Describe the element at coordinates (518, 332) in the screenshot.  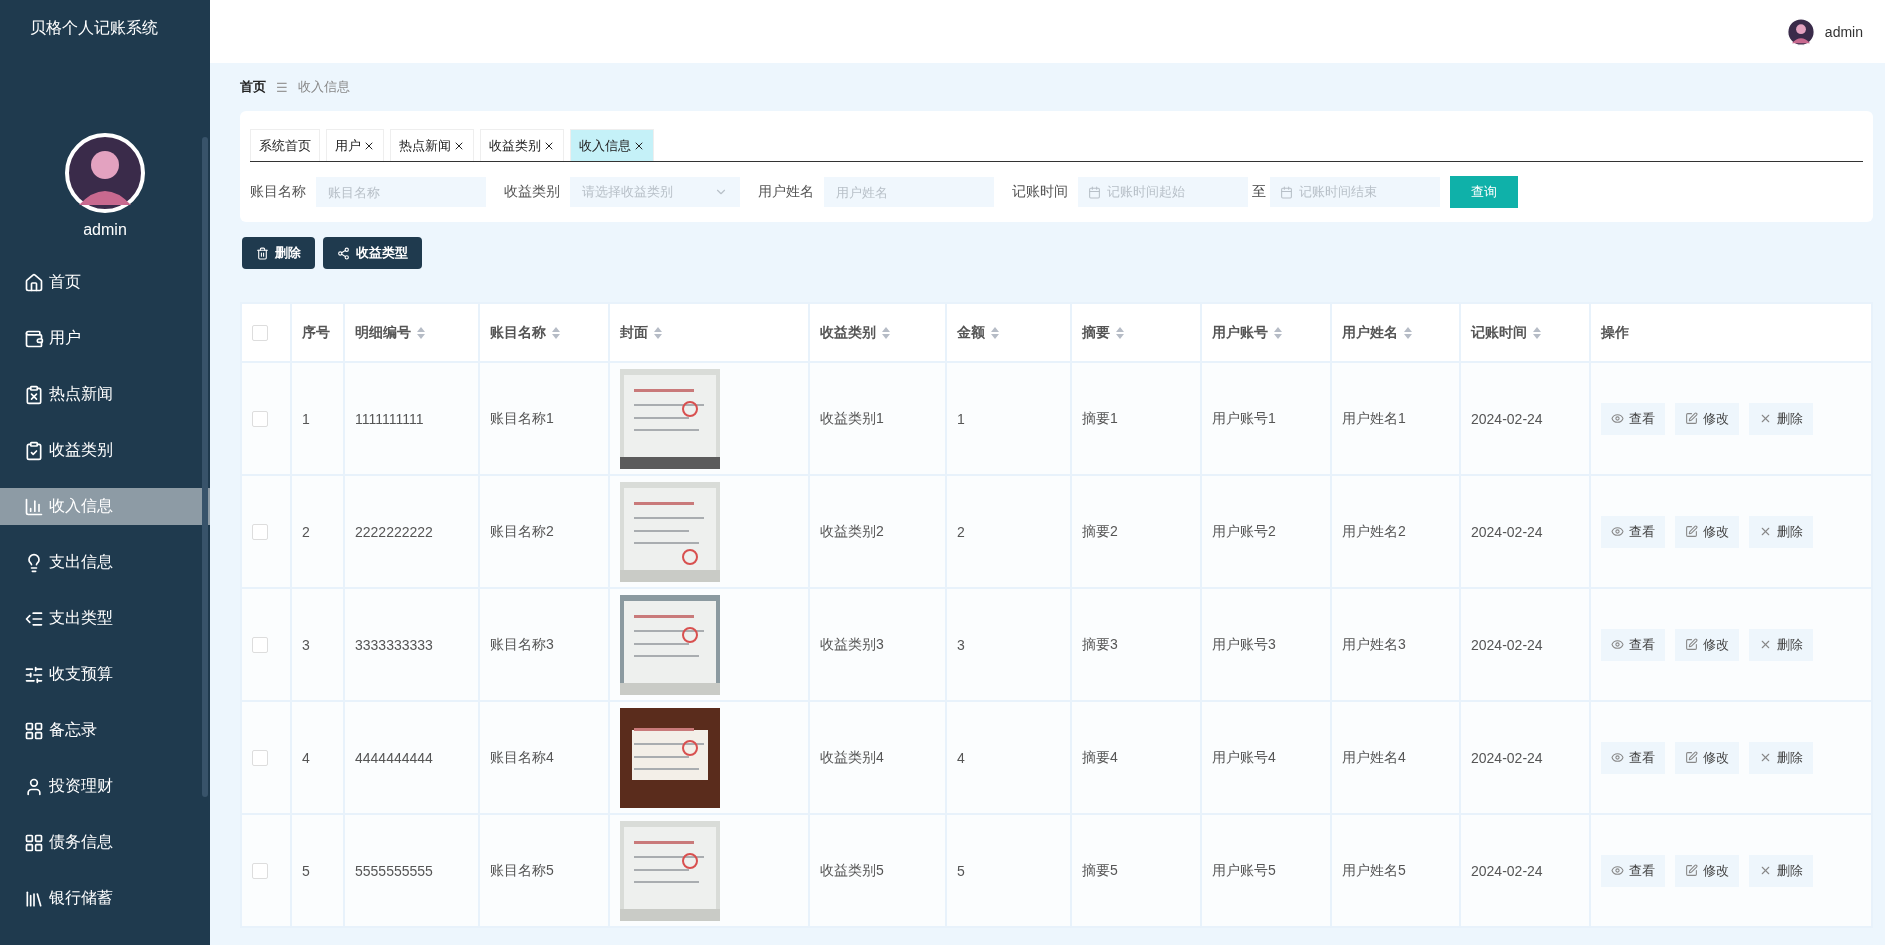
I see `column-header: 账目名称` at that location.